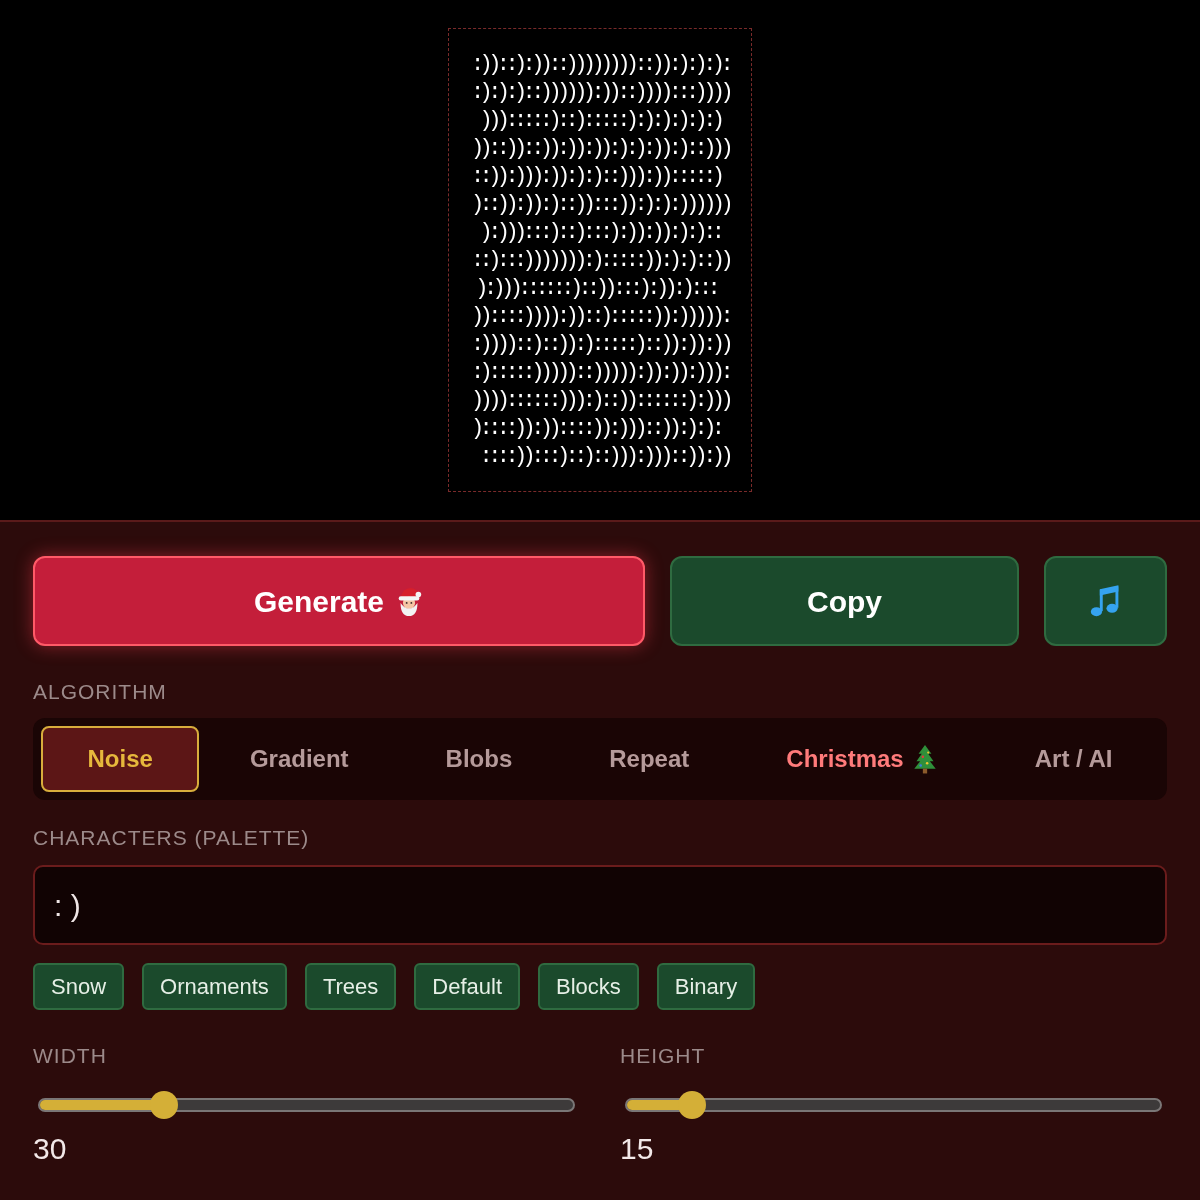 This screenshot has height=1200, width=1200. What do you see at coordinates (596, 289) in the screenshot?
I see `ascii-art-line: ):)))::::::)::)):::):)):):::` at bounding box center [596, 289].